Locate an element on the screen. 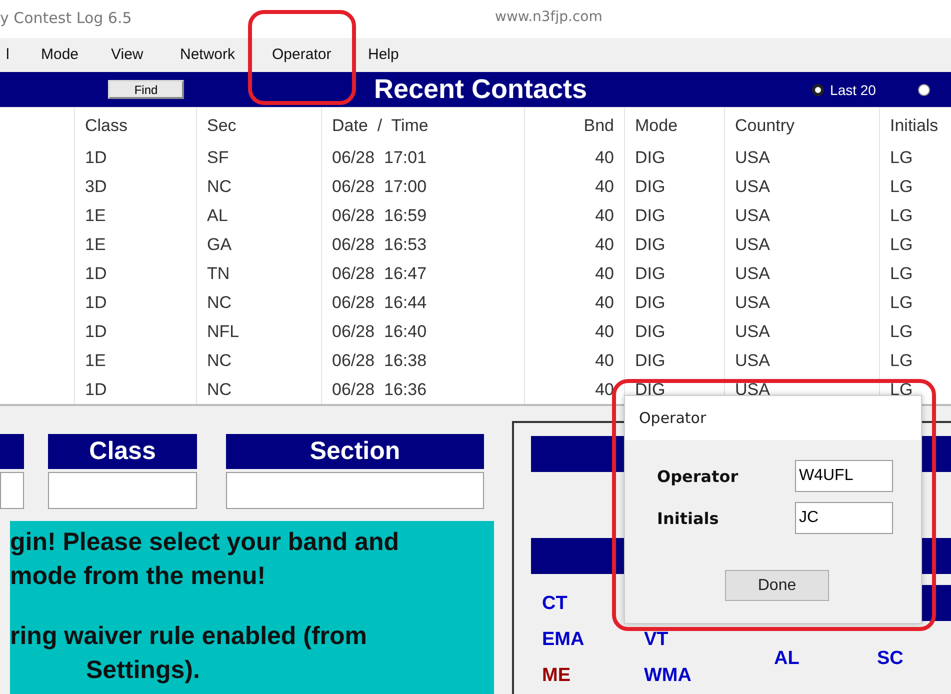 The width and height of the screenshot is (951, 694). message-text: ring waiver rule enabled (from is located at coordinates (189, 636).